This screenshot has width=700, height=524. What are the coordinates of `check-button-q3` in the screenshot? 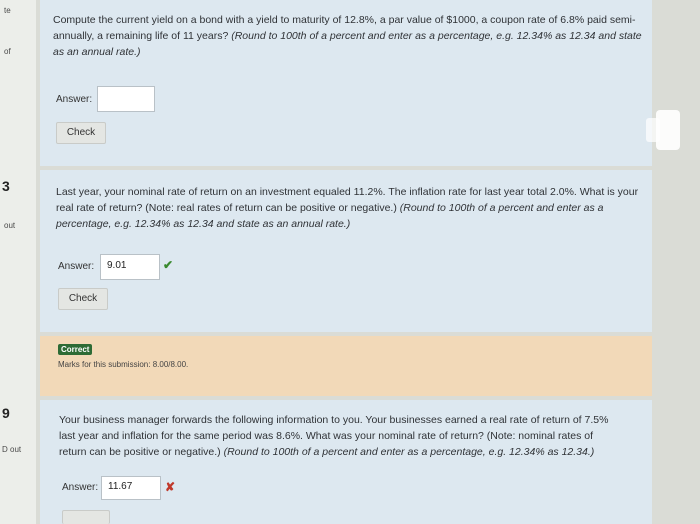 It's located at (86, 517).